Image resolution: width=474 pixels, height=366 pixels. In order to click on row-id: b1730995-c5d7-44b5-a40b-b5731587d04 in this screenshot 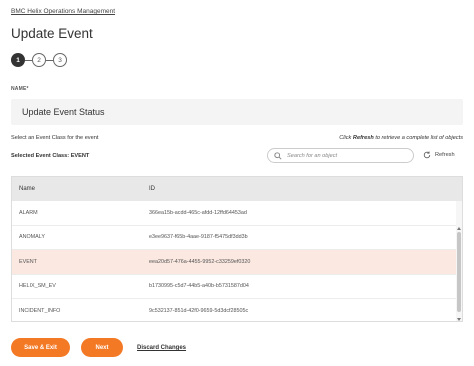, I will do `click(199, 286)`.